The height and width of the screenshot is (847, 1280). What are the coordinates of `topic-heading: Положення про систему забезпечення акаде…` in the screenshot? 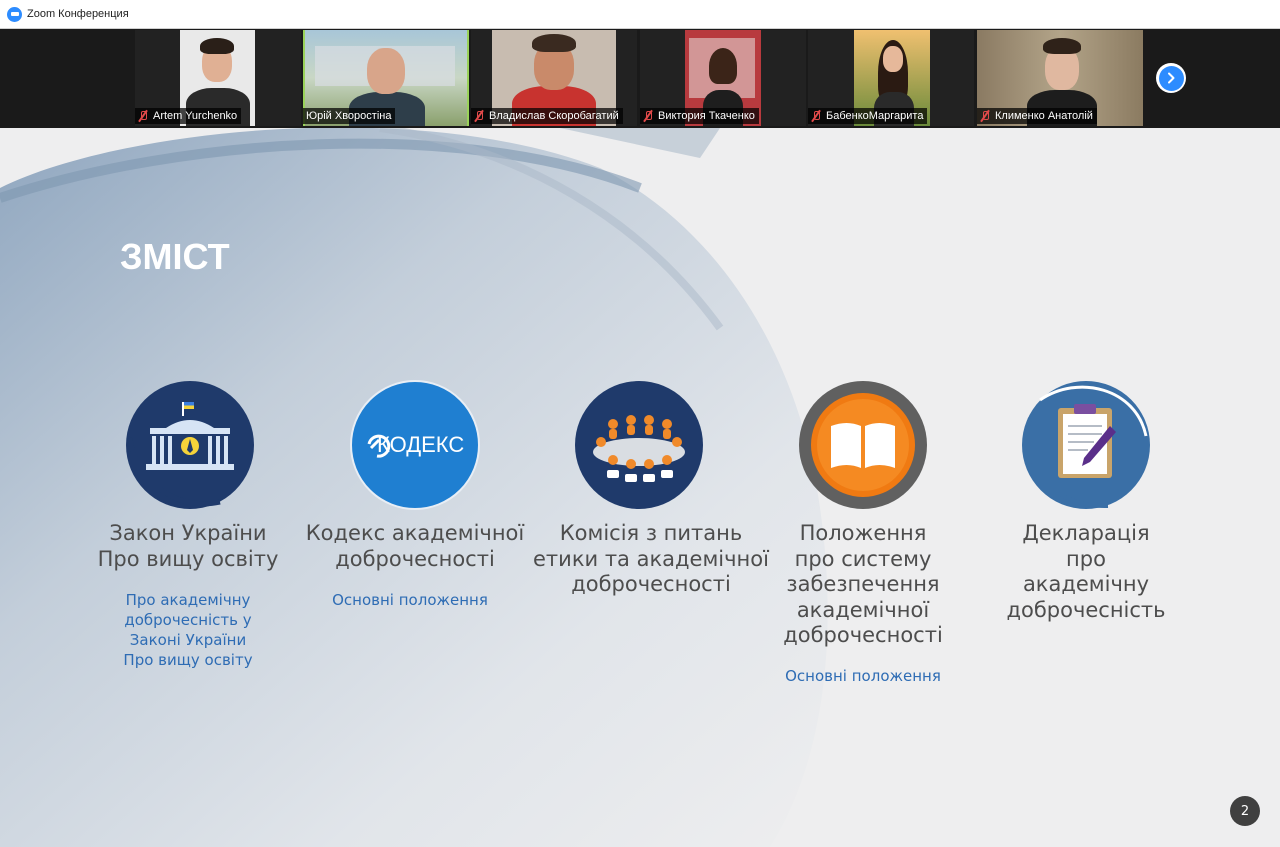 It's located at (863, 584).